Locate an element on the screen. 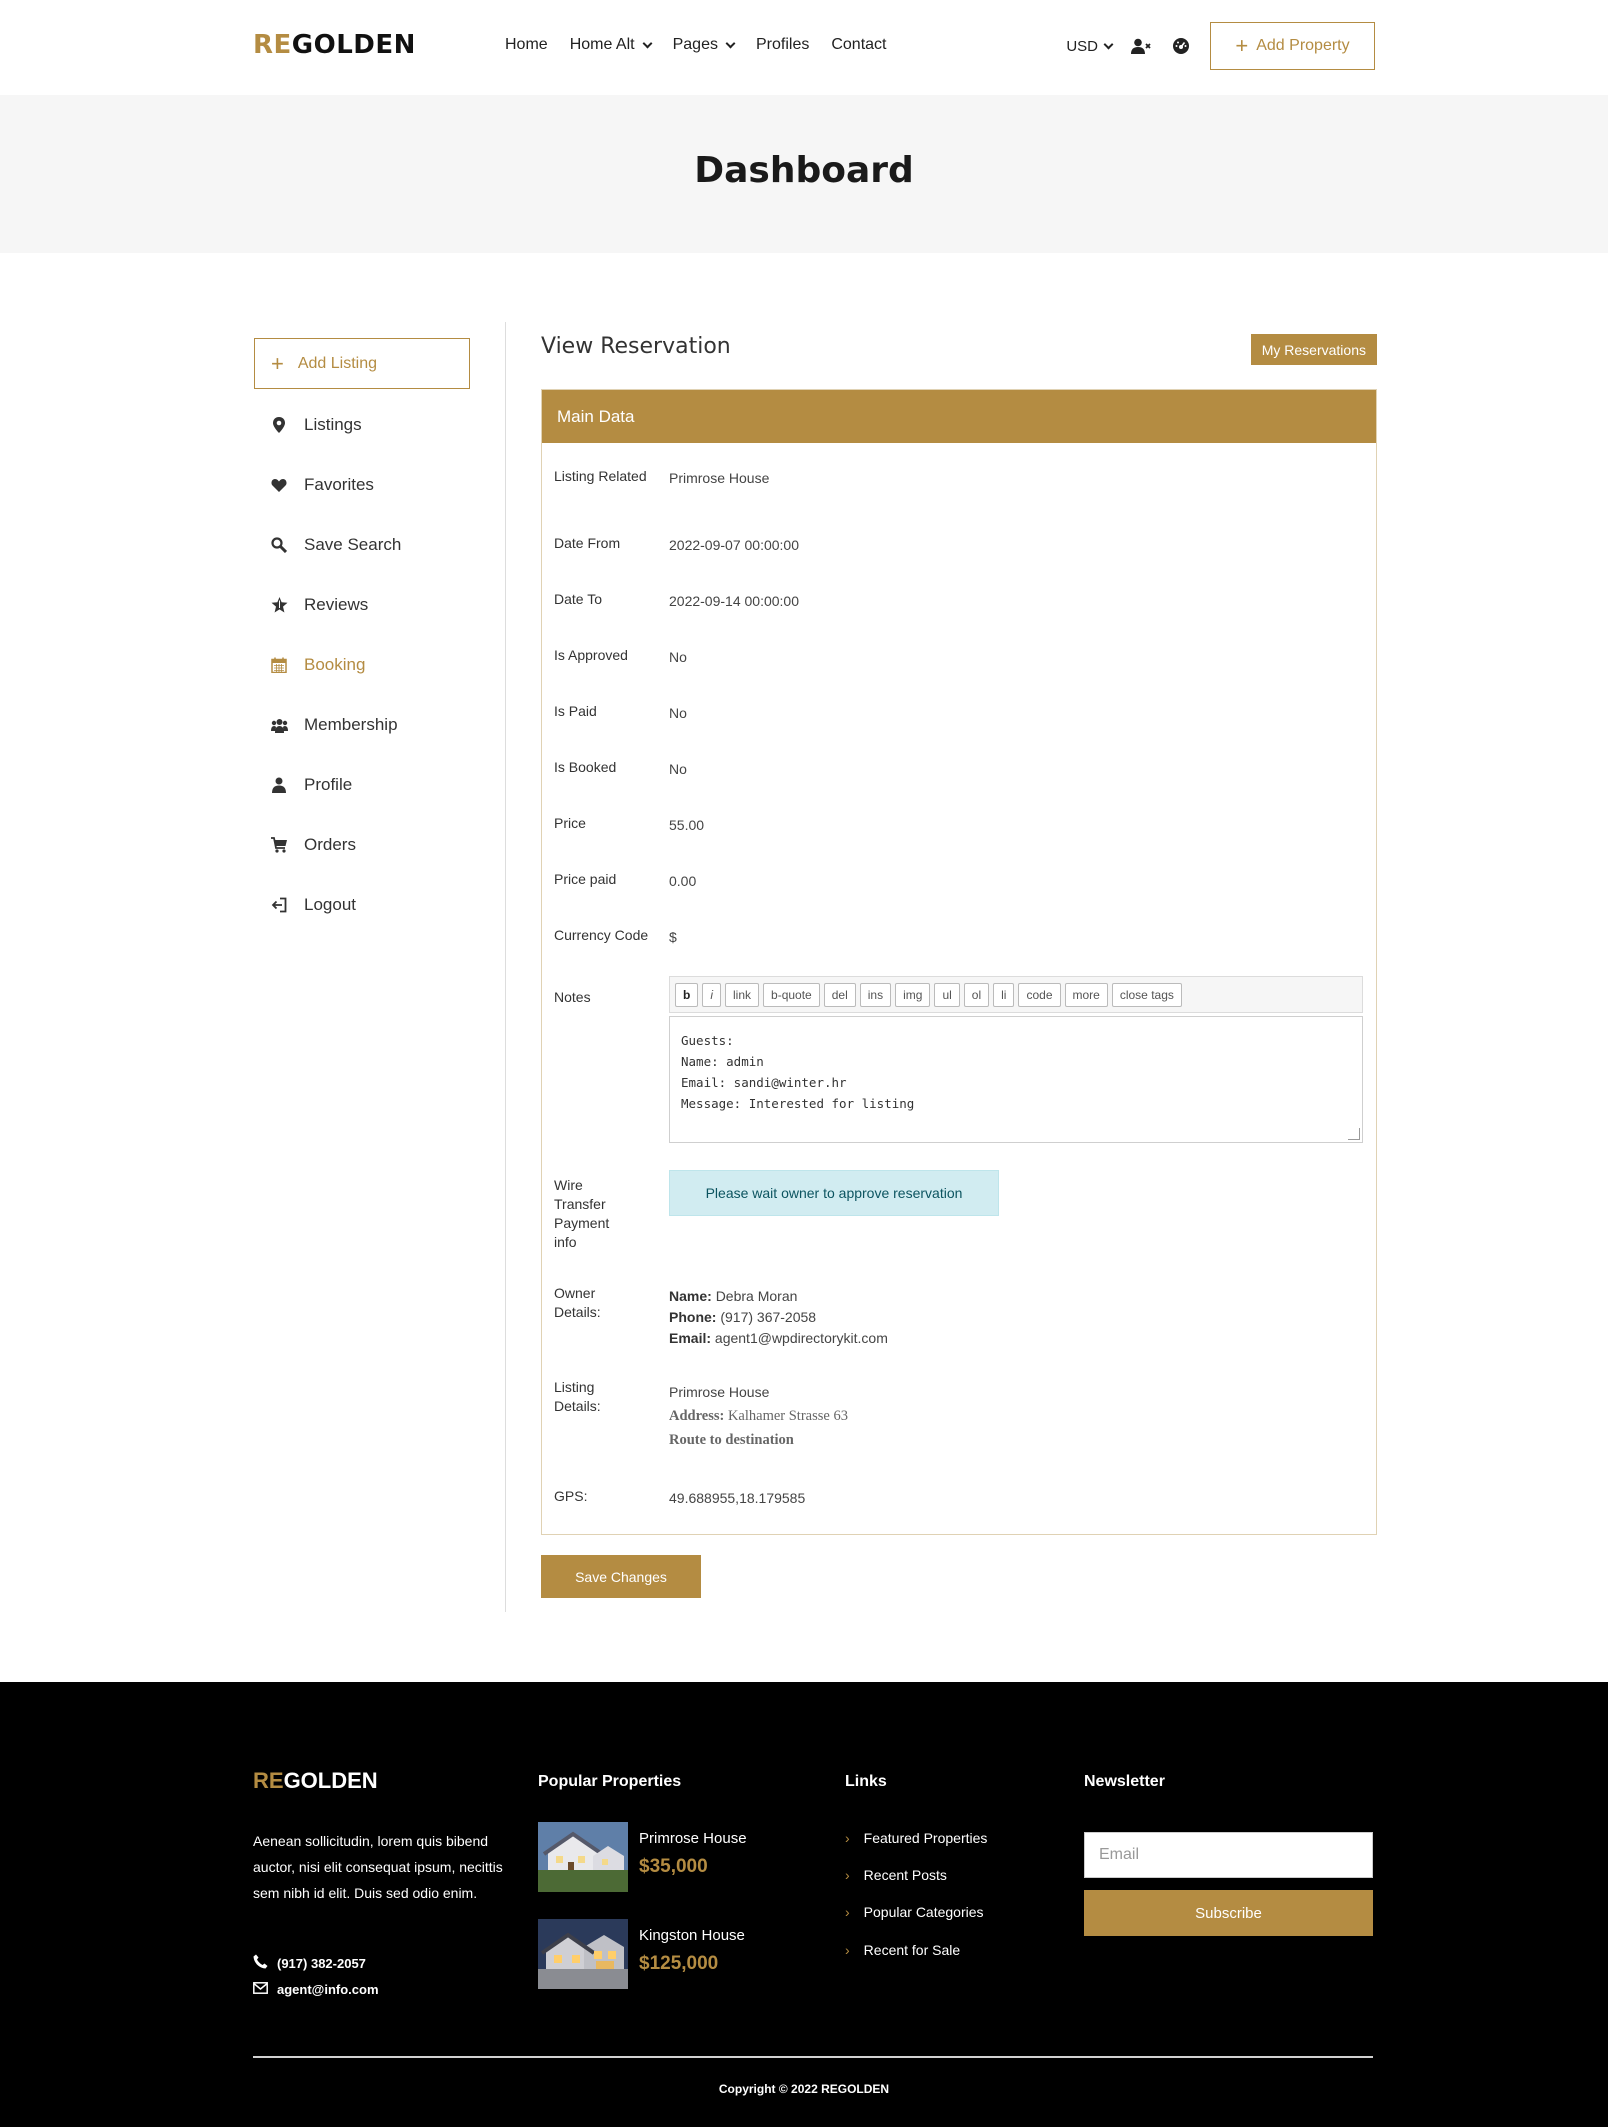  main-nav: Home Home Alt Pages Profiles Contact is located at coordinates (695, 45).